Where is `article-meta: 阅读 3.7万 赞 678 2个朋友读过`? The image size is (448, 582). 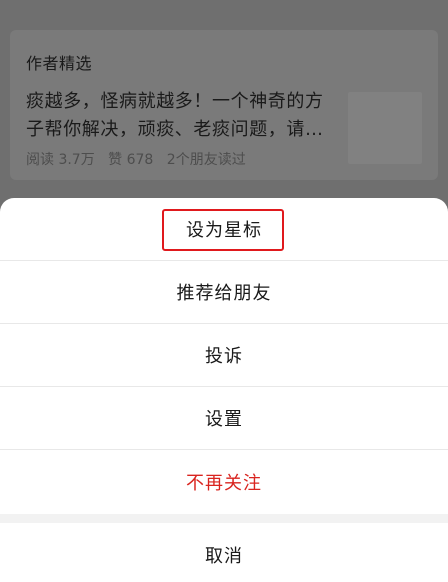 article-meta: 阅读 3.7万 赞 678 2个朋友读过 is located at coordinates (140, 159).